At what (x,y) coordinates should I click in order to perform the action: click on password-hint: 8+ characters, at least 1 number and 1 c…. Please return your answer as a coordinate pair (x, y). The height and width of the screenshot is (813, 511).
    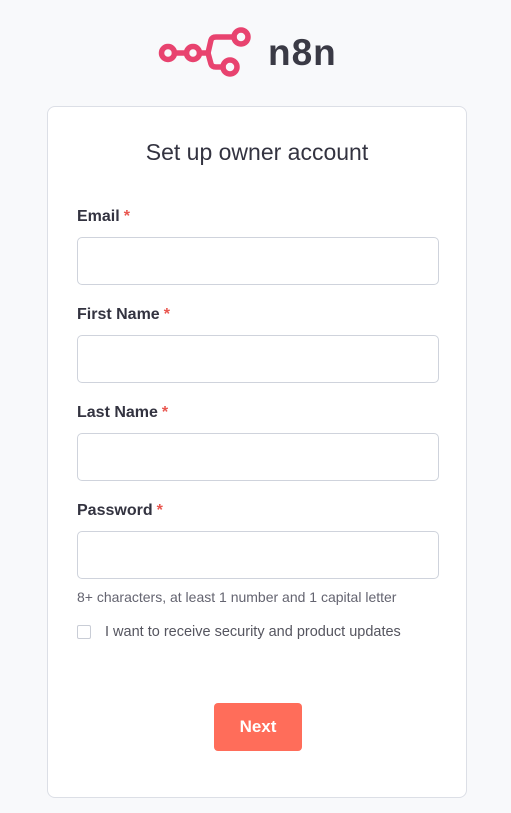
    Looking at the image, I should click on (237, 597).